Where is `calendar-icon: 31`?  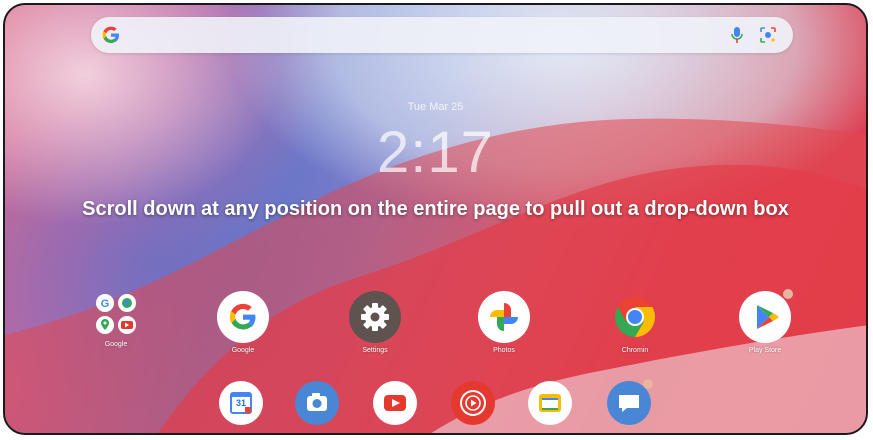
calendar-icon: 31 is located at coordinates (241, 403).